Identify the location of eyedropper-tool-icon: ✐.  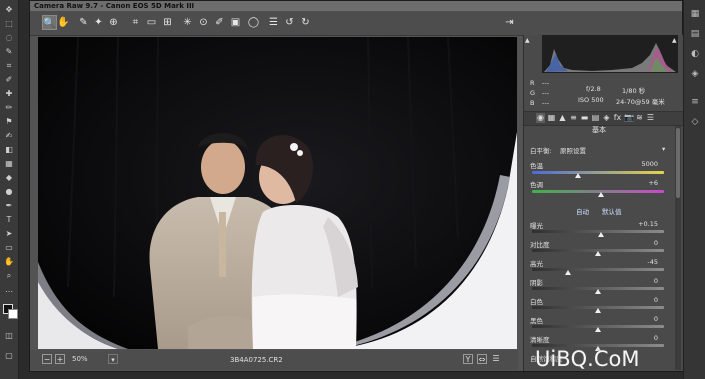
(9, 79).